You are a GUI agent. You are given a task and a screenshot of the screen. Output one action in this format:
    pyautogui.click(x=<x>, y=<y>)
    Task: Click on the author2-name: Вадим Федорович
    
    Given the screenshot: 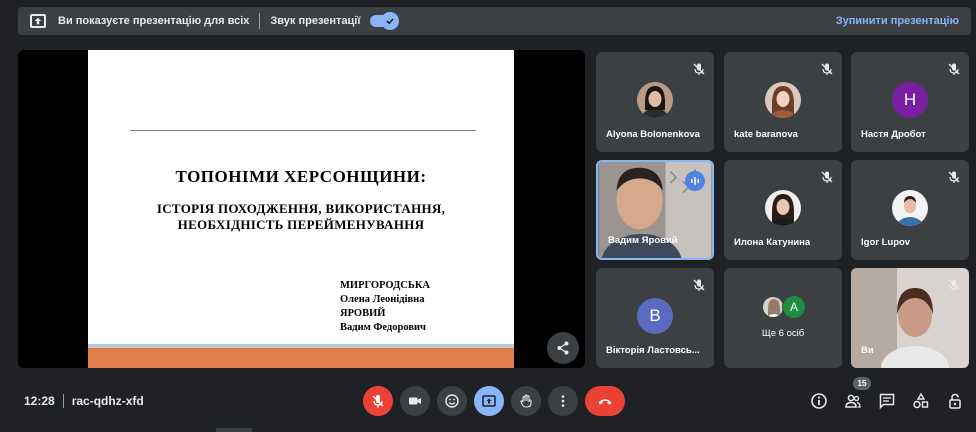 What is the action you would take?
    pyautogui.click(x=383, y=327)
    